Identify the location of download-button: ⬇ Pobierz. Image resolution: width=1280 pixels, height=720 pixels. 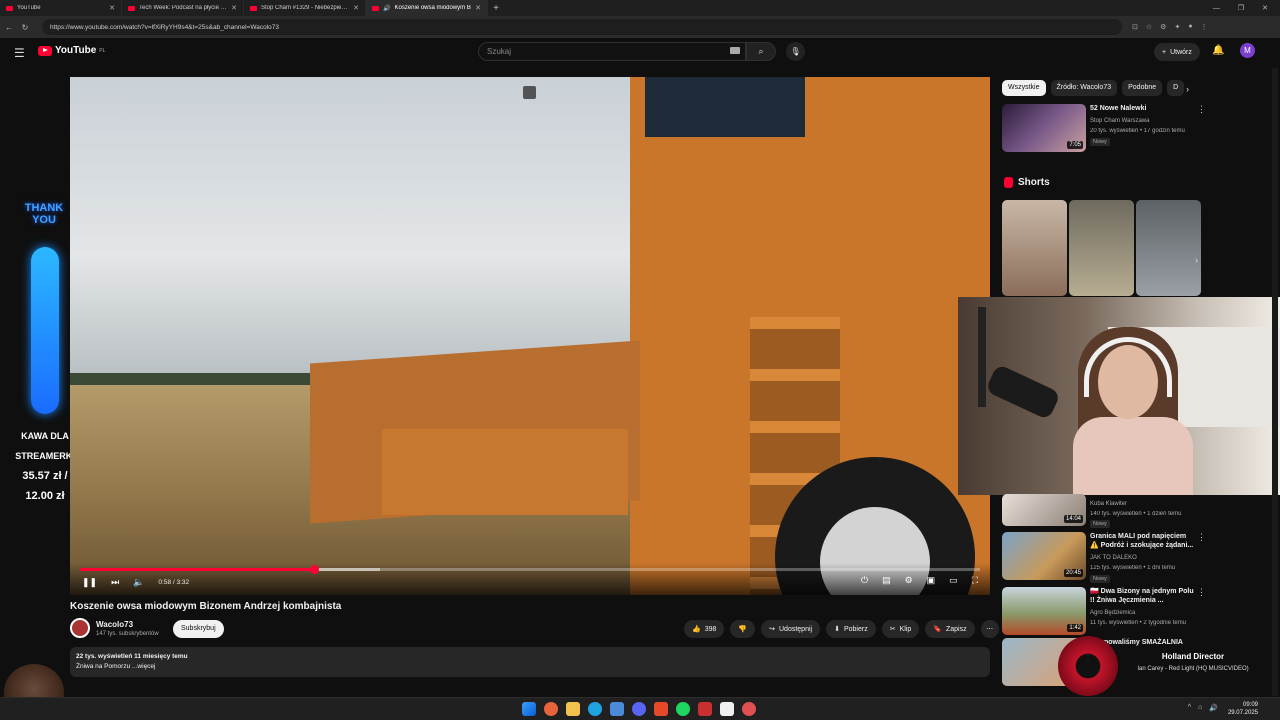
(851, 629).